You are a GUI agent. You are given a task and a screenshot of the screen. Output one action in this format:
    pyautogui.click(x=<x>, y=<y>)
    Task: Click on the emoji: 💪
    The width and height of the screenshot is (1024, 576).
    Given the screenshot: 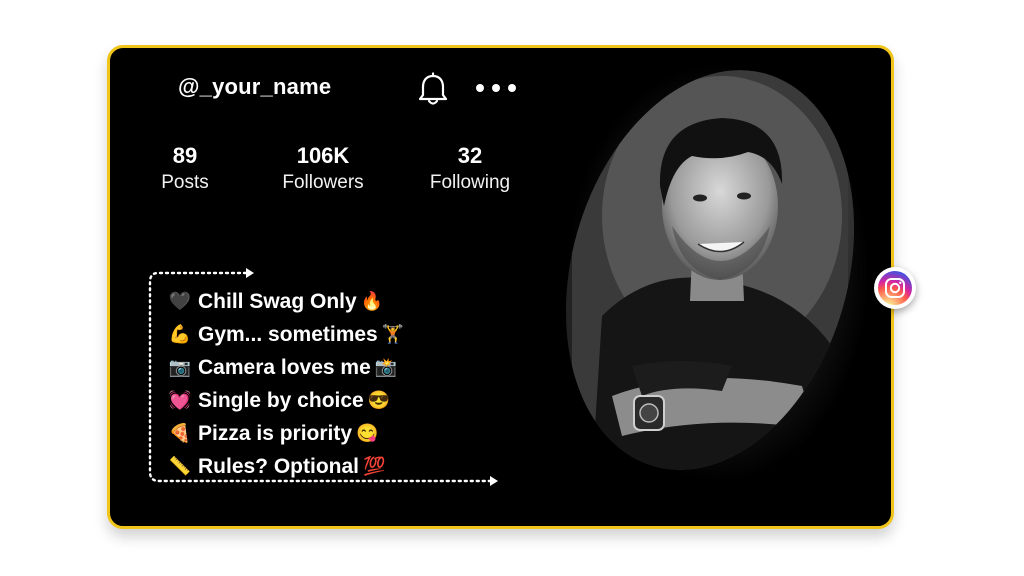 What is the action you would take?
    pyautogui.click(x=180, y=334)
    